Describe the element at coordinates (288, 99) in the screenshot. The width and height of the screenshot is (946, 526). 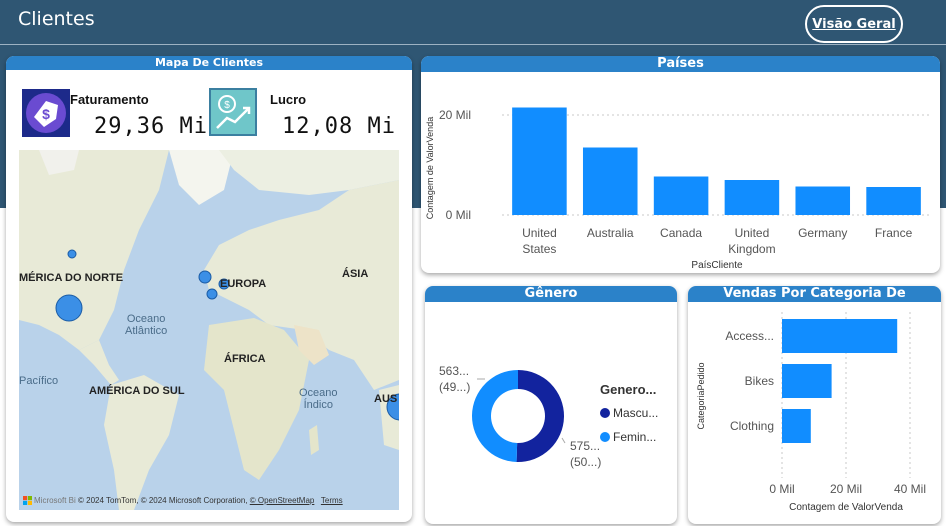
I see `lucro-label: Lucro` at that location.